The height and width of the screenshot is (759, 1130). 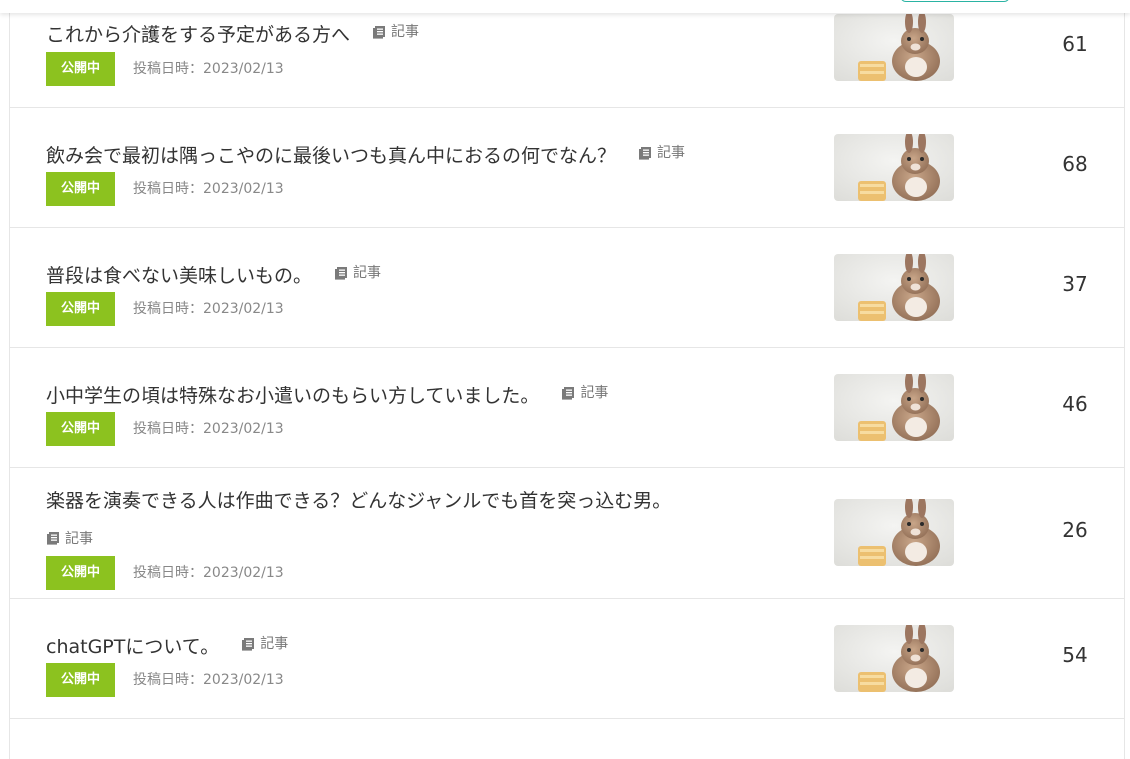 I want to click on article-title-line: 小中学生の頃は特殊なお小遣いのもらい方していました。 記事, so click(x=327, y=394).